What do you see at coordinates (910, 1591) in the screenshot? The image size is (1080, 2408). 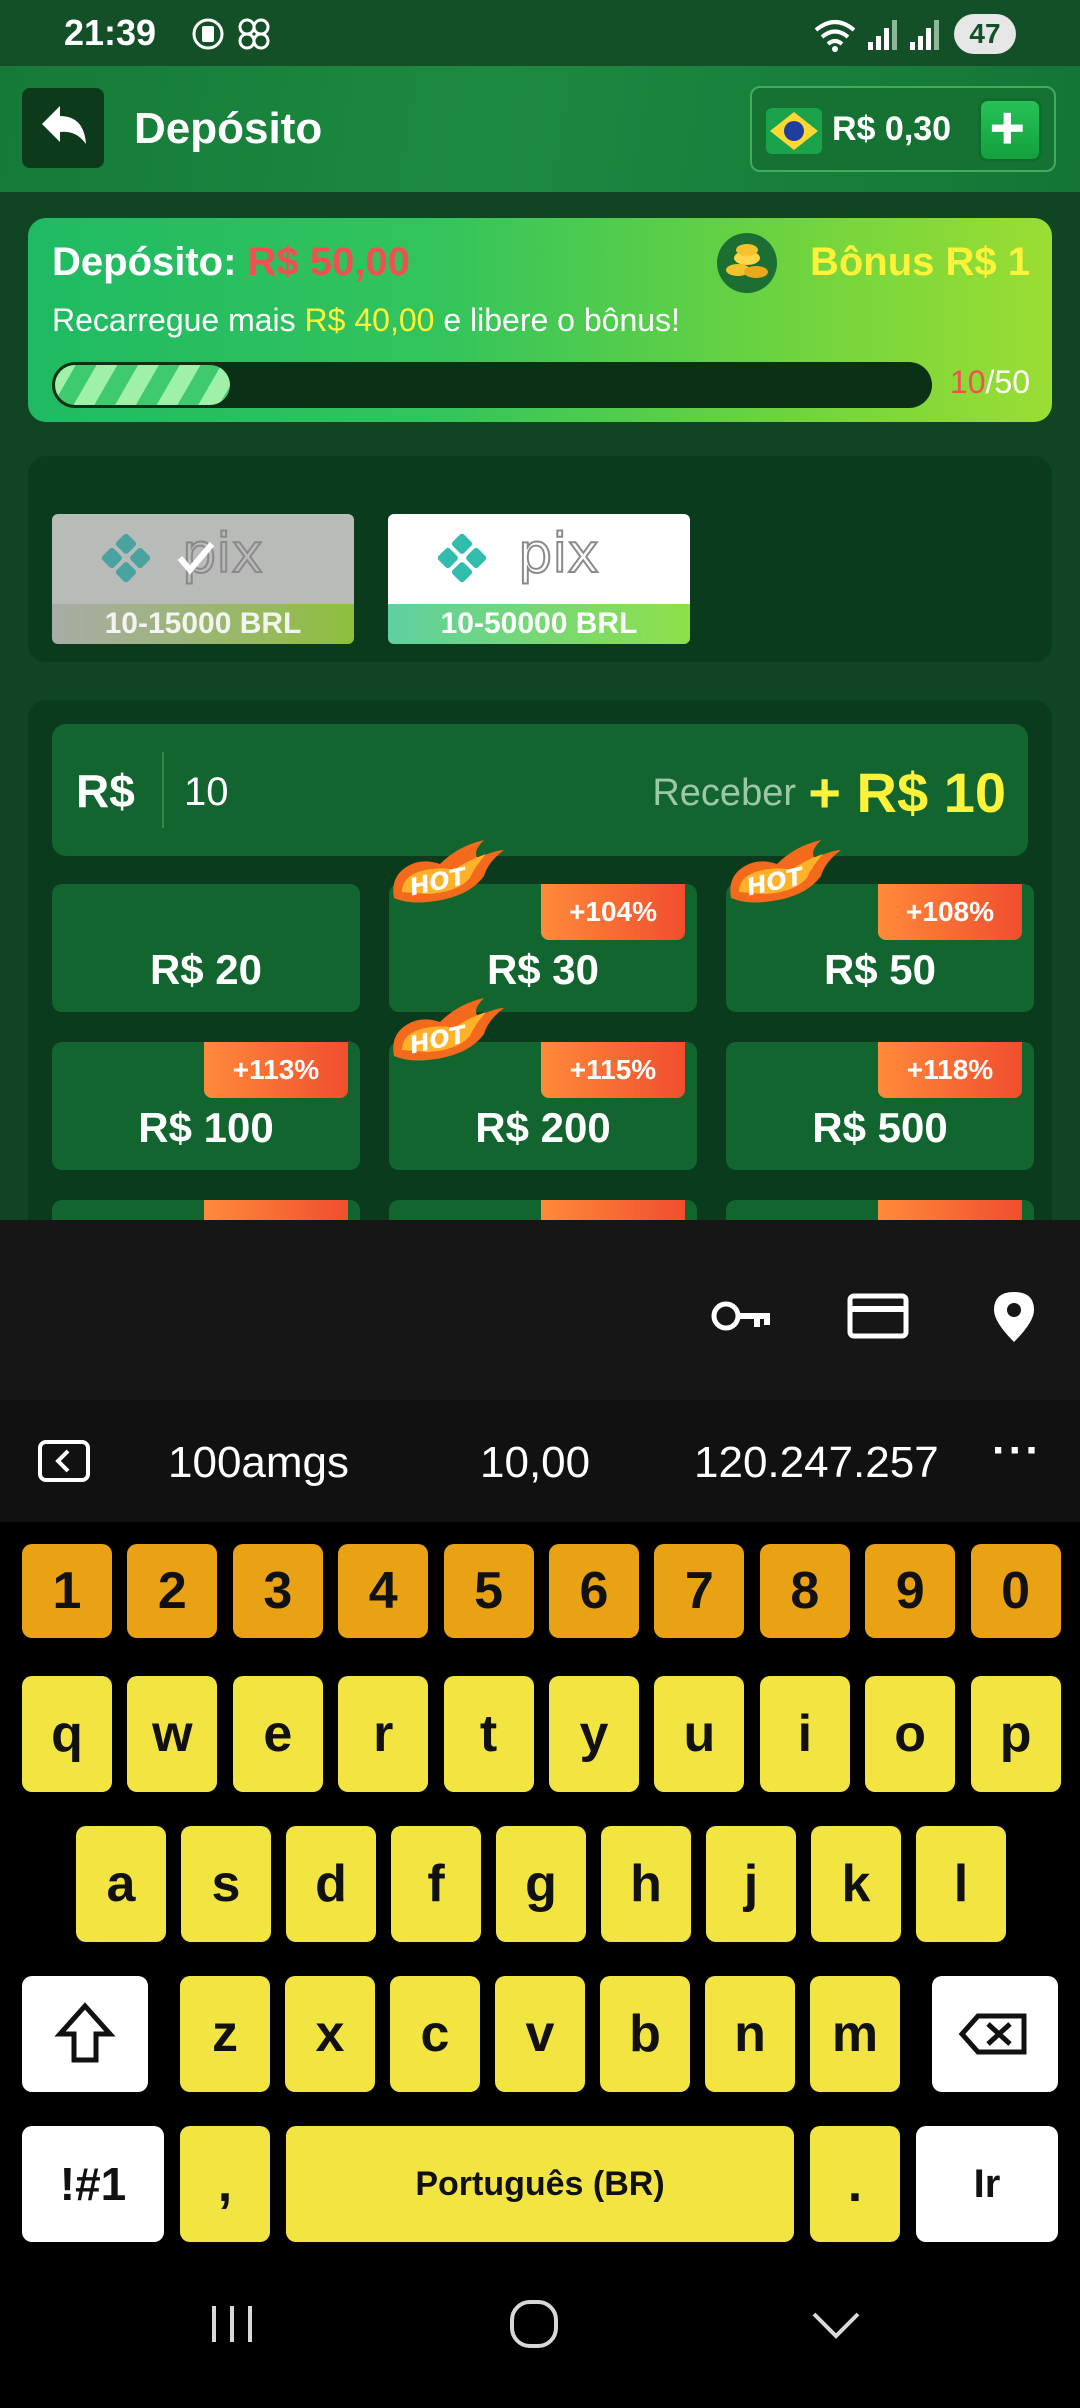 I see `key-9: 9` at bounding box center [910, 1591].